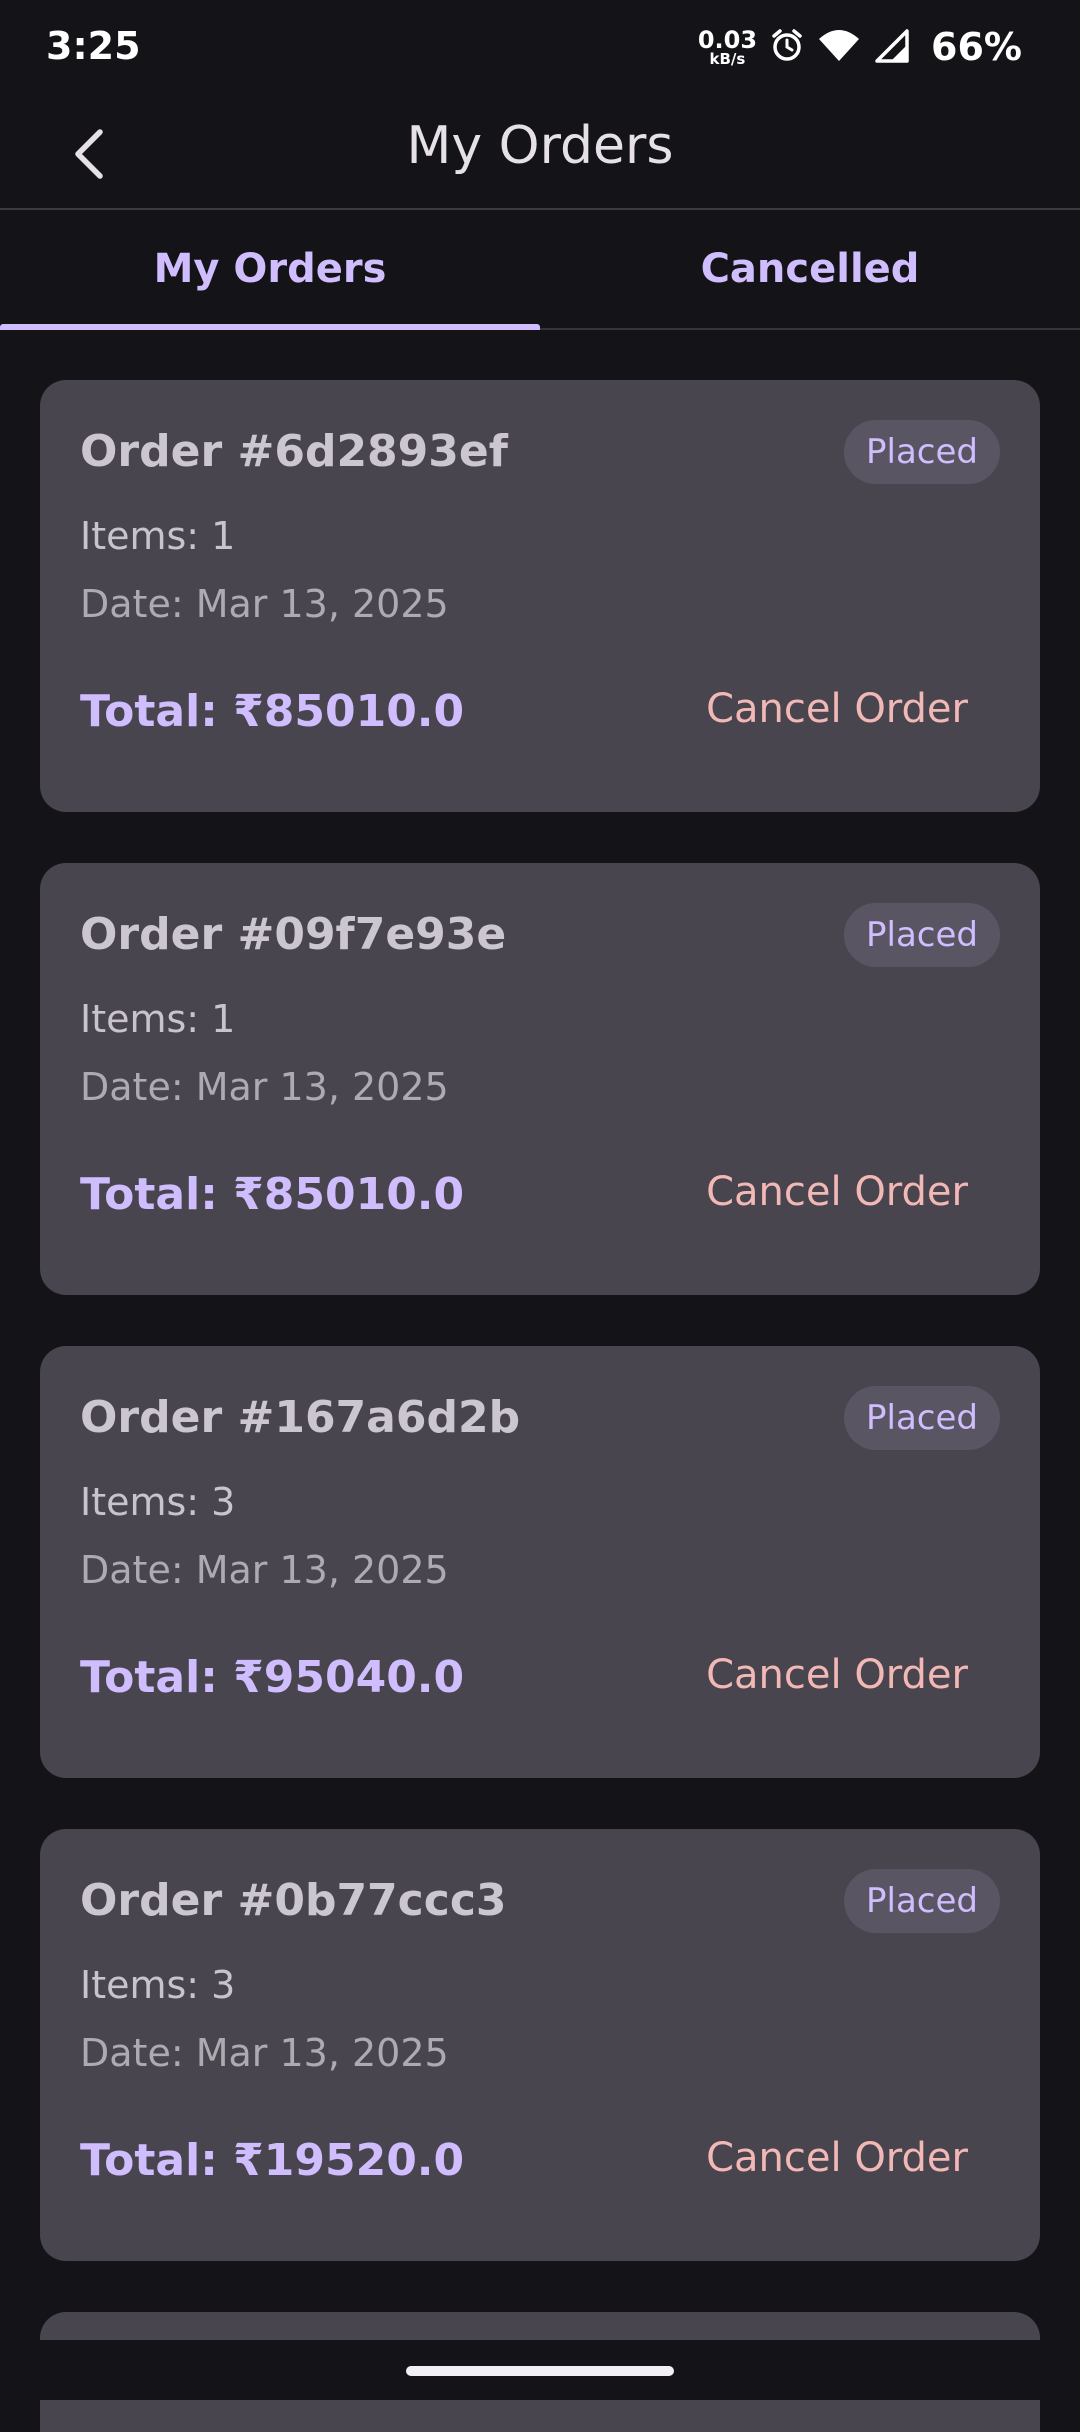  What do you see at coordinates (727, 58) in the screenshot?
I see `network-speed-unit: kB/s` at bounding box center [727, 58].